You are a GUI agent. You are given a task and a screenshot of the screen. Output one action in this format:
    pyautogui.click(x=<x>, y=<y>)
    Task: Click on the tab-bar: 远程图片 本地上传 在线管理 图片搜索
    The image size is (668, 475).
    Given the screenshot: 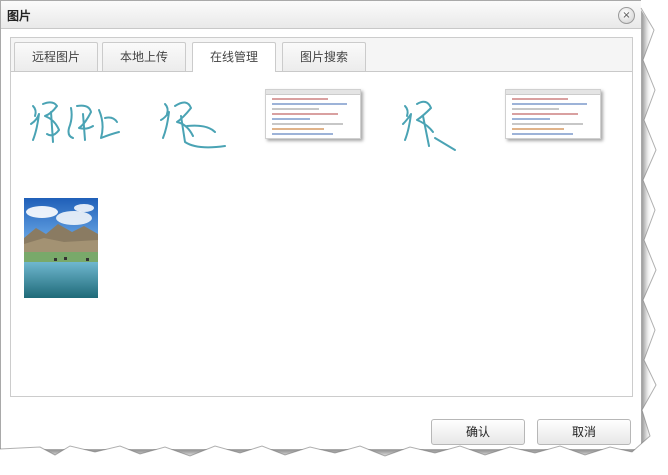 What is the action you would take?
    pyautogui.click(x=321, y=55)
    